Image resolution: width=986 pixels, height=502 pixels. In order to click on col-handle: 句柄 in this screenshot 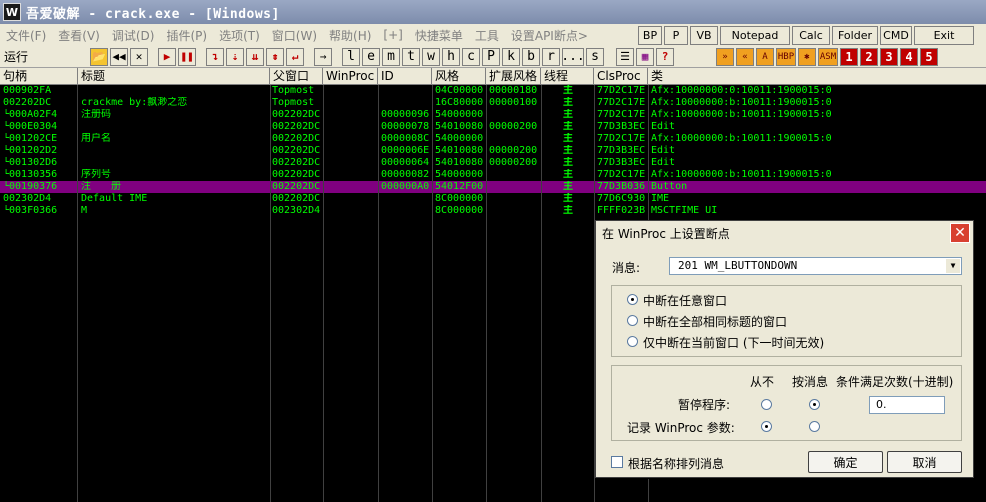, I will do `click(39, 76)`.